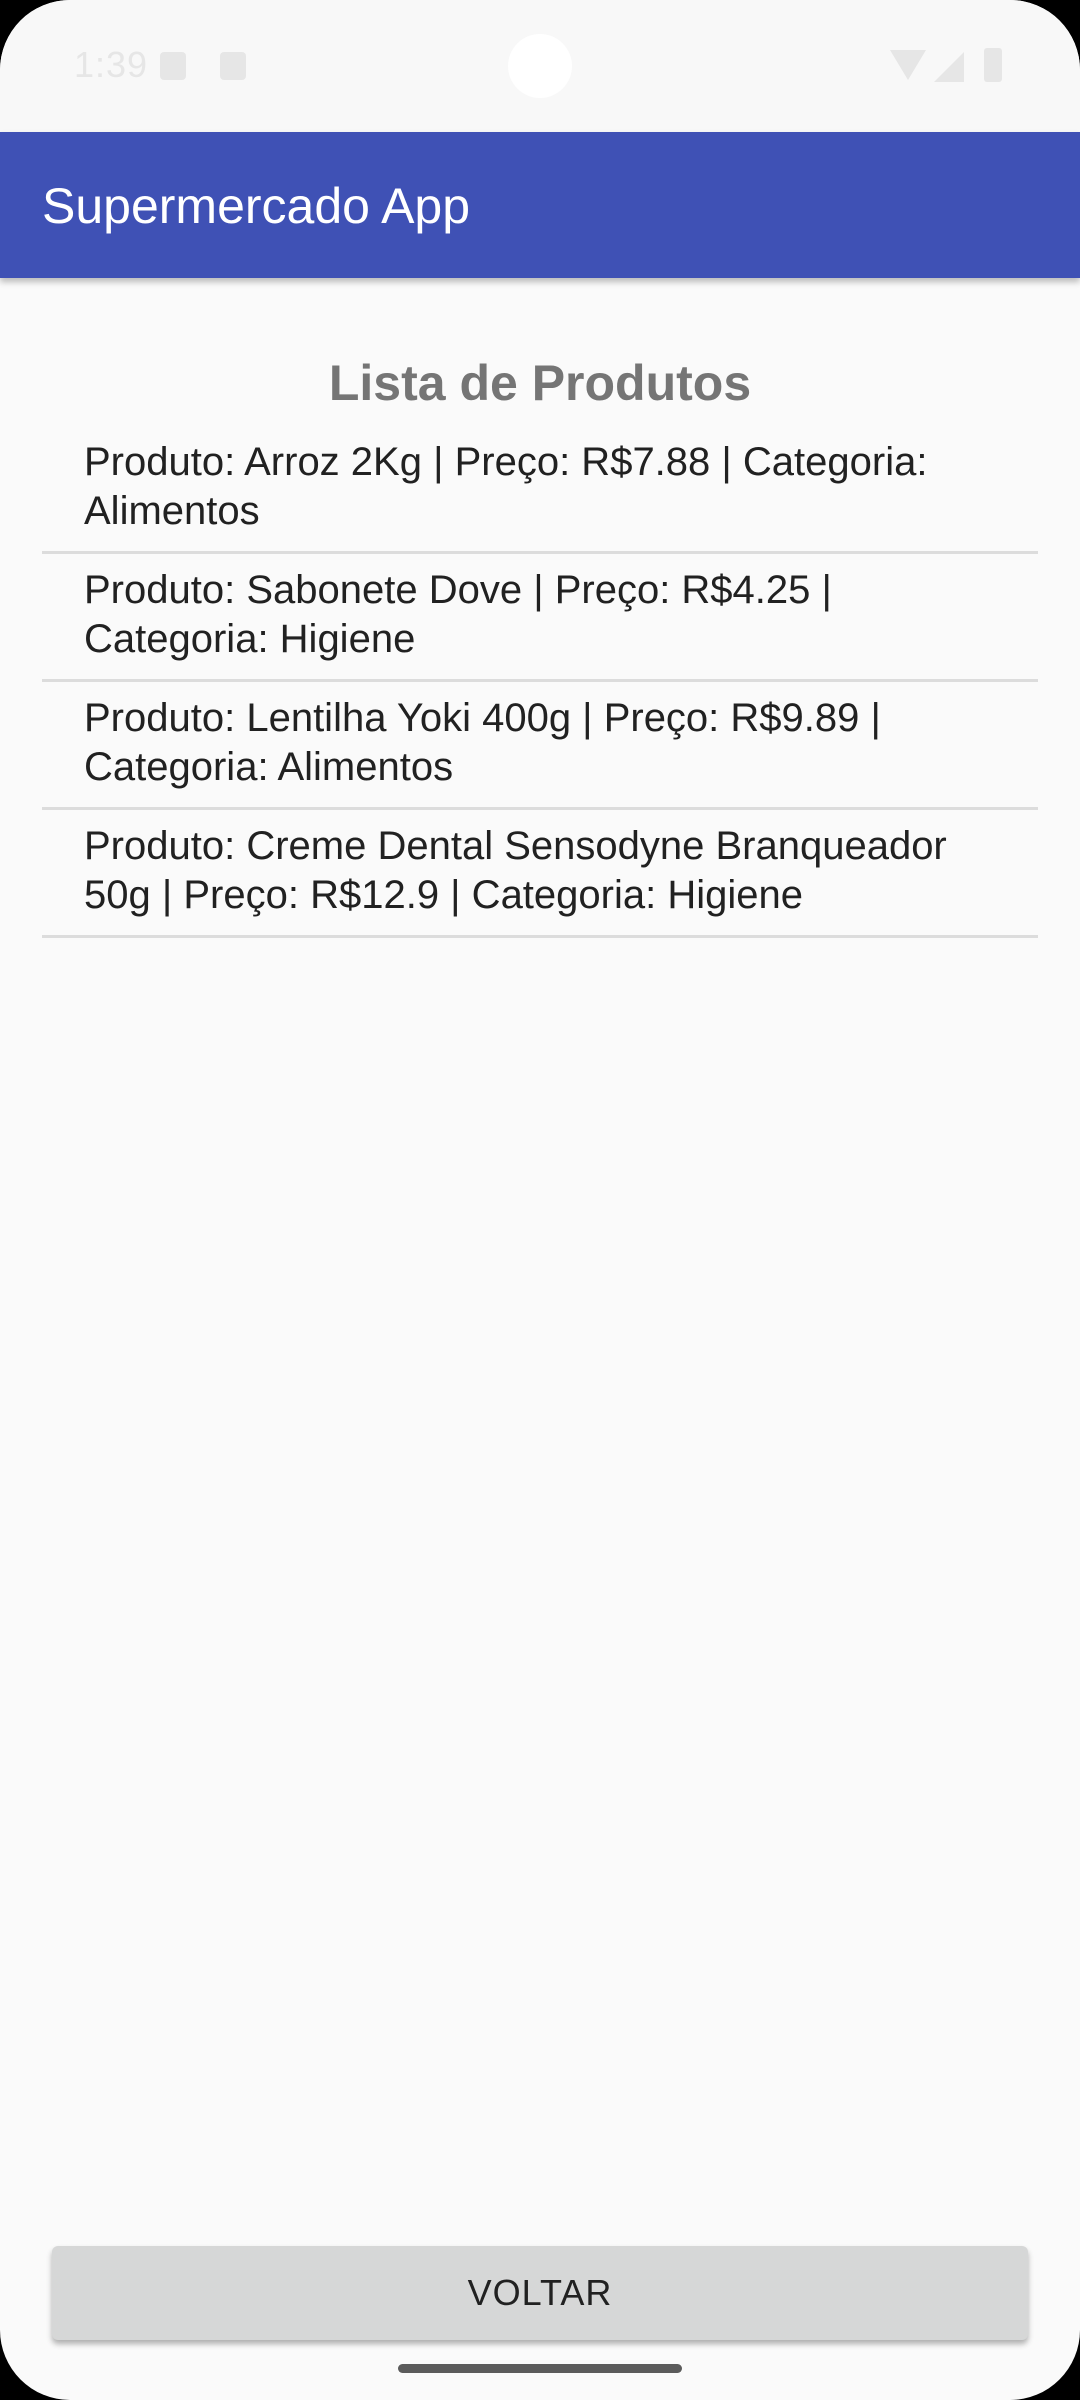 The image size is (1080, 2400). What do you see at coordinates (540, 383) in the screenshot?
I see `page-title: Lista de Produtos` at bounding box center [540, 383].